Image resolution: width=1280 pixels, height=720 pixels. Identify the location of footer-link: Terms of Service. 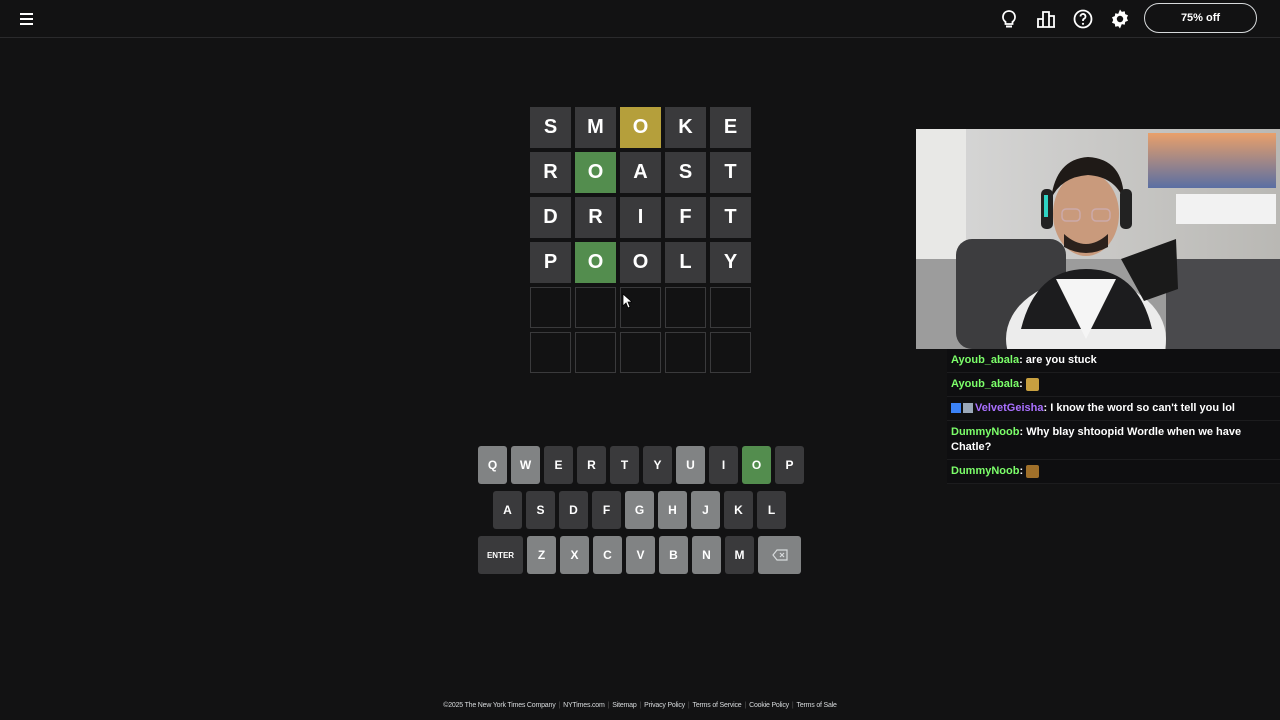
(717, 705).